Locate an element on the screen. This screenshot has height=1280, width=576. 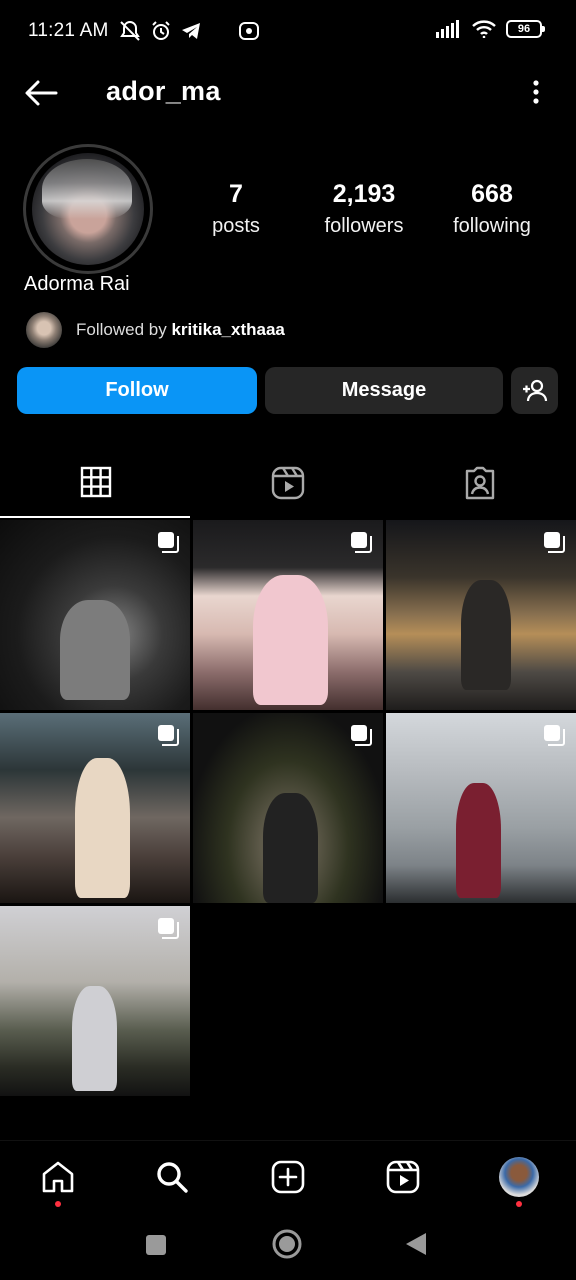
suggest-users-button is located at coordinates (534, 390).